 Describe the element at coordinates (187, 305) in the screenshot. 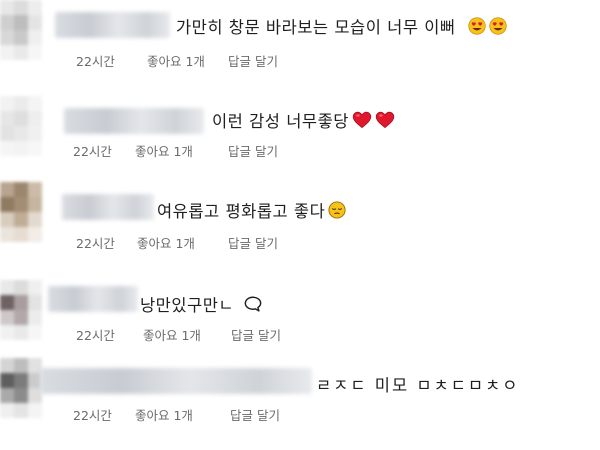

I see `comment-body: 낭만있구만ㄴ` at that location.